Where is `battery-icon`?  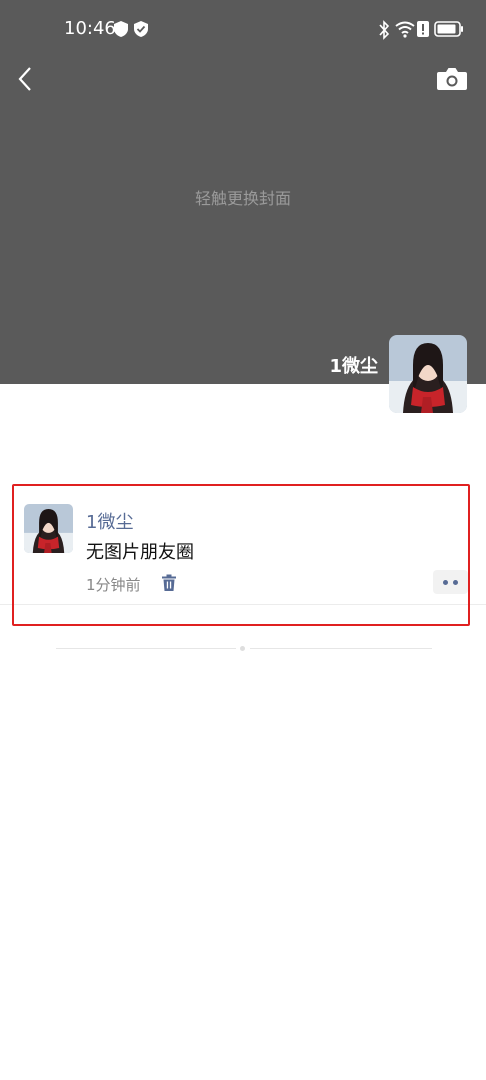 battery-icon is located at coordinates (449, 31).